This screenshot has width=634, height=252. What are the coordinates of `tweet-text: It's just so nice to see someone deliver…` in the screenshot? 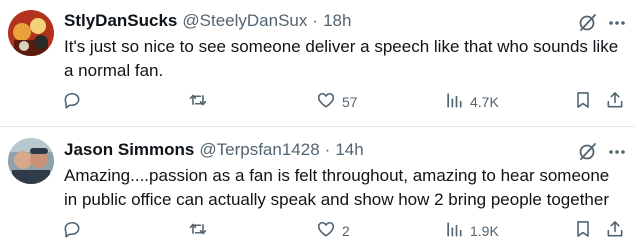 It's located at (341, 58).